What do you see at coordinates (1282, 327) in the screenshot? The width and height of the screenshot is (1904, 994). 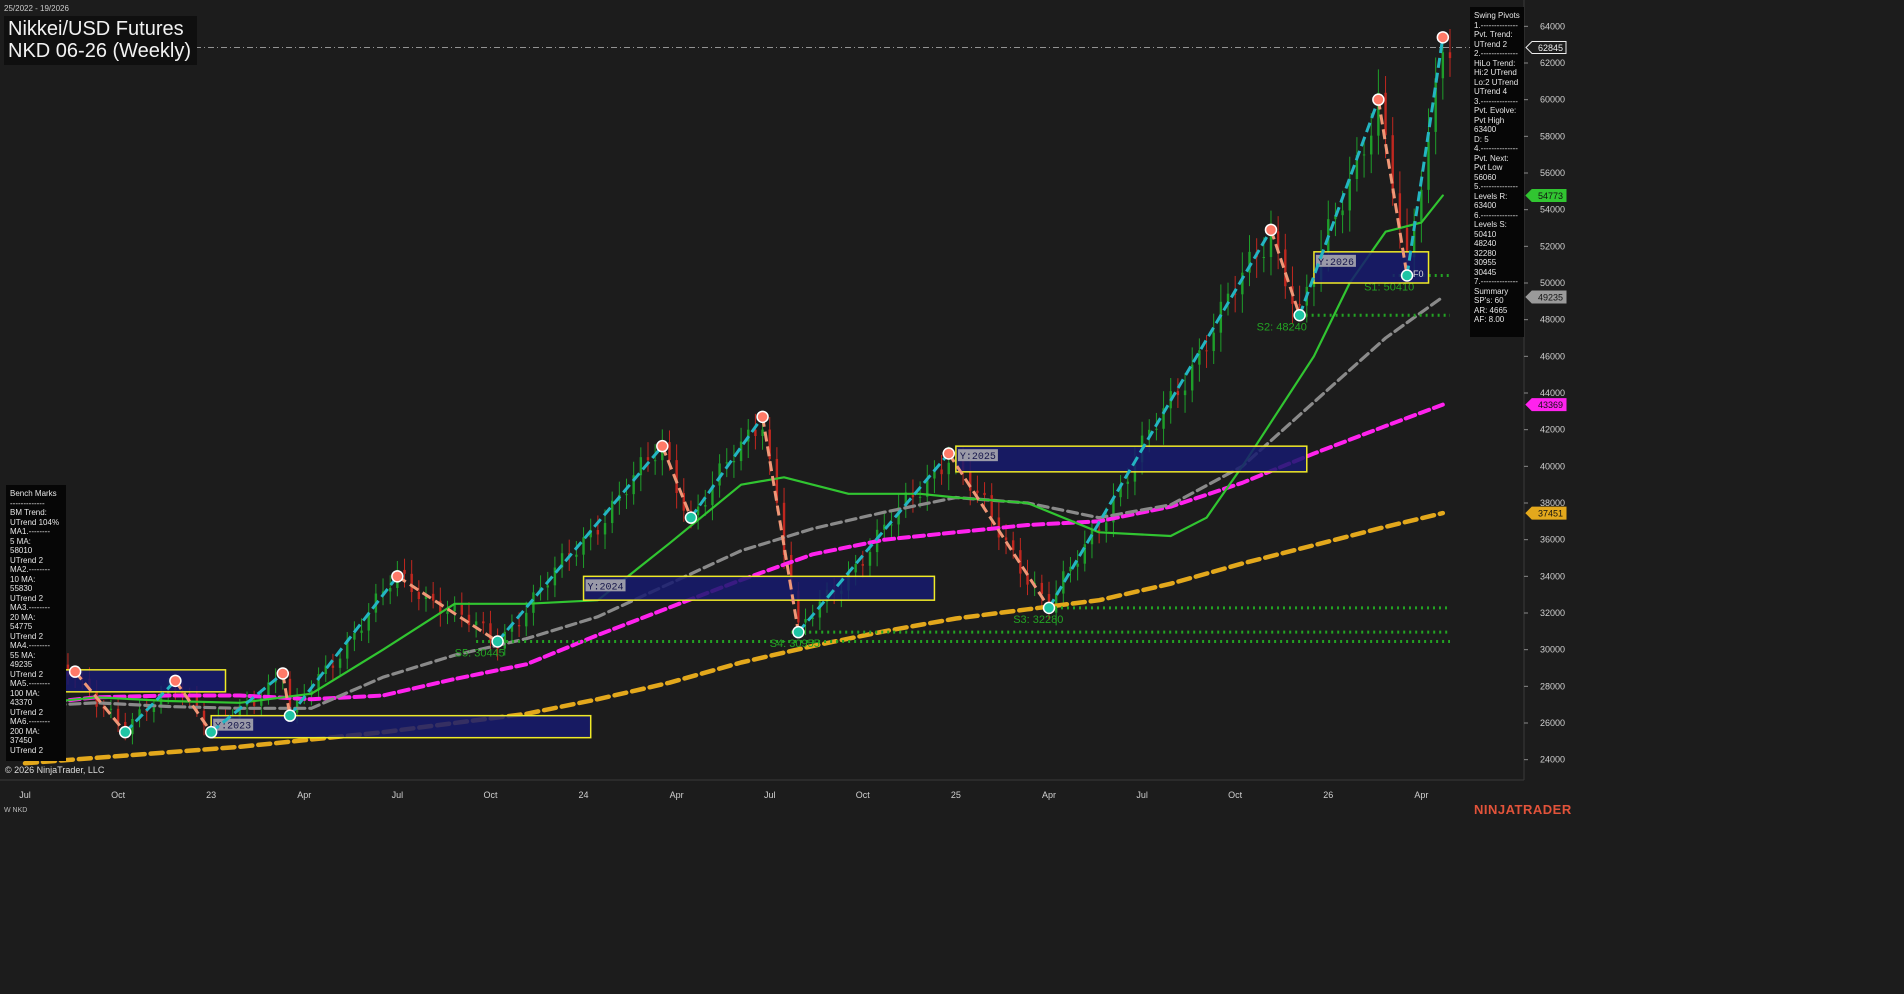 I see `support-label: S2: 48240` at bounding box center [1282, 327].